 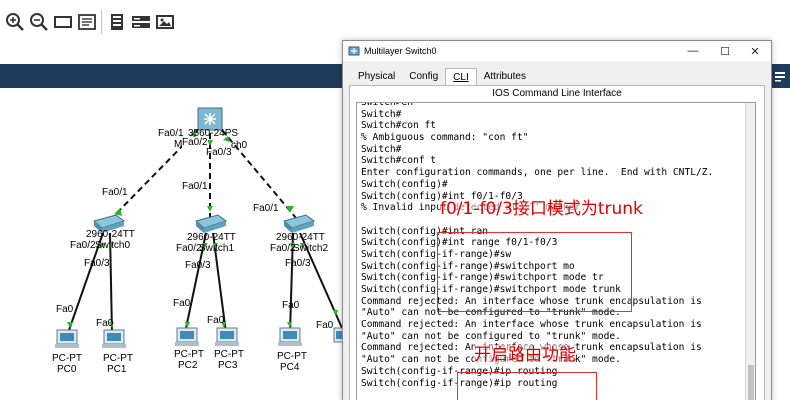 What do you see at coordinates (283, 248) in the screenshot?
I see `sw2-fa02-label: Fa0/2` at bounding box center [283, 248].